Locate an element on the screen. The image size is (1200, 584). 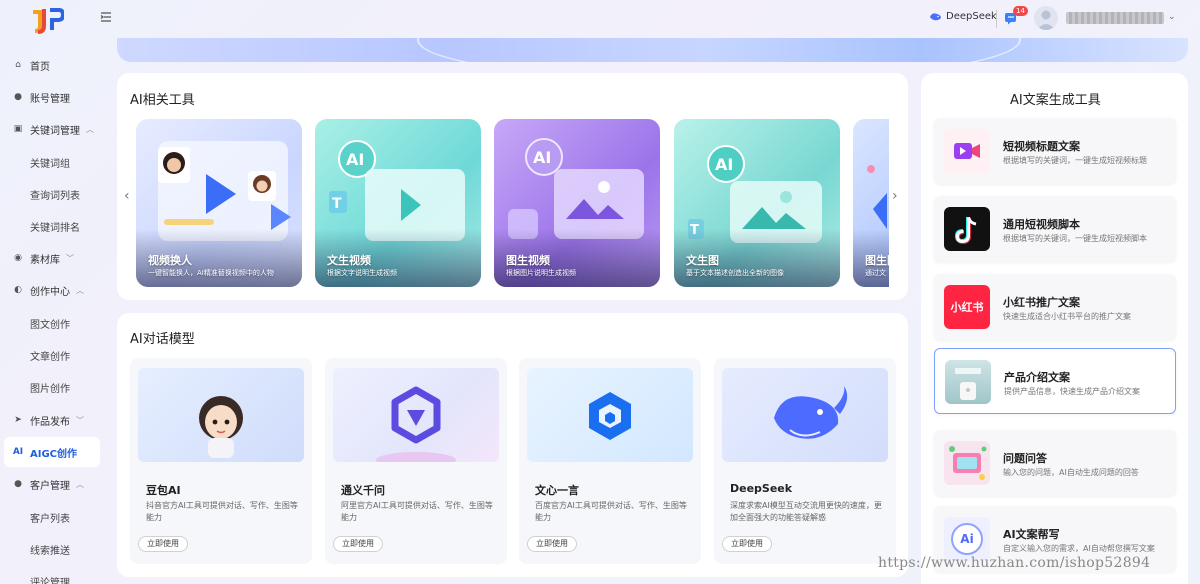
model-name: 通义千问 is located at coordinates (363, 490).